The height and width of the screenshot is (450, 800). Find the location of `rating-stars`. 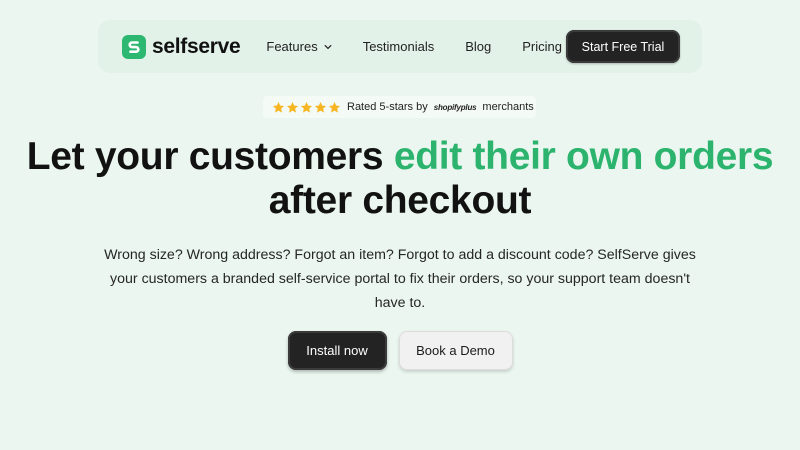

rating-stars is located at coordinates (306, 107).